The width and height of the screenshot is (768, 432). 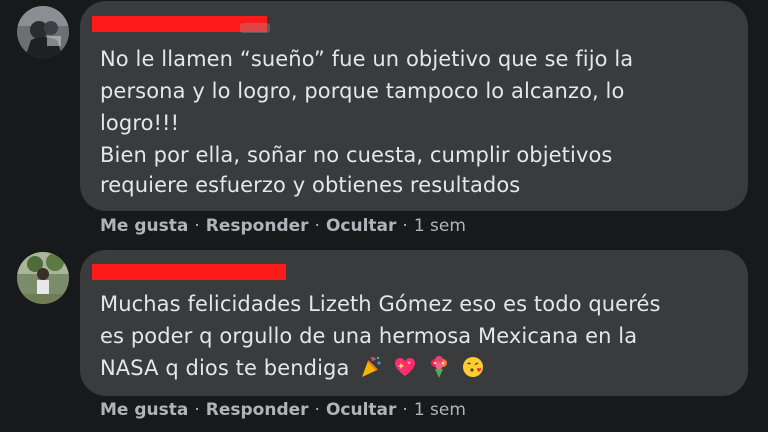 I want to click on comment-last-line: NASA q dios te bendiga, so click(x=292, y=370).